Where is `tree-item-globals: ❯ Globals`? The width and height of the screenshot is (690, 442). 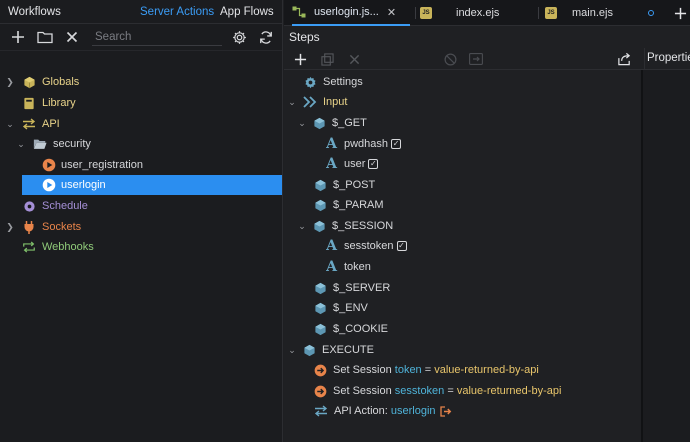
tree-item-globals: ❯ Globals is located at coordinates (141, 82).